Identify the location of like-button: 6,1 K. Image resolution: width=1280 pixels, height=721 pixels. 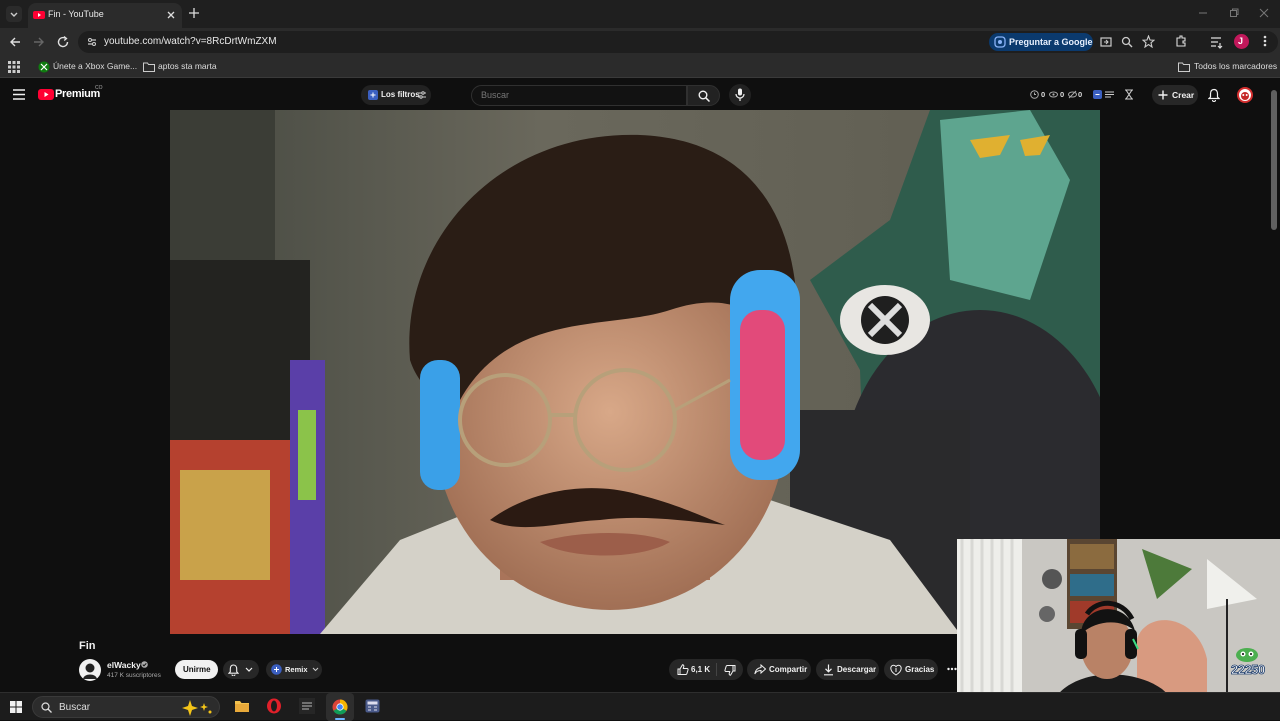
(692, 669).